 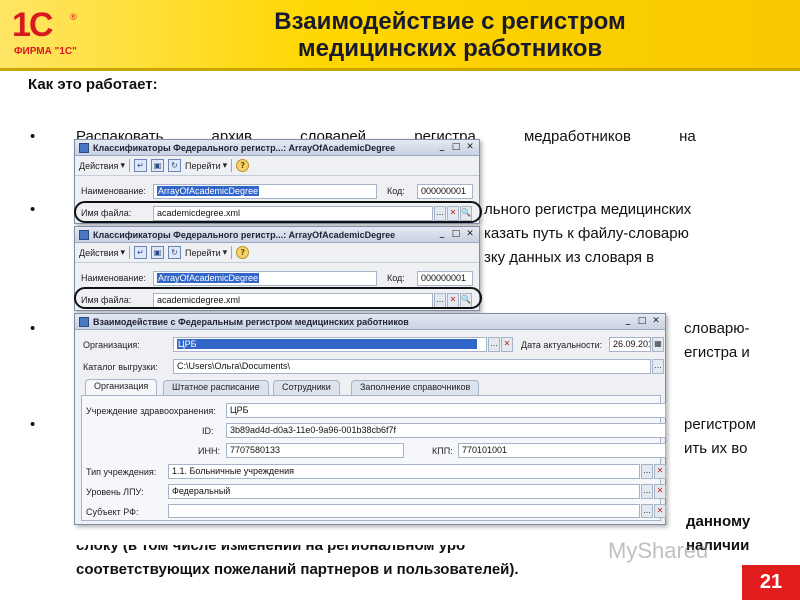 I want to click on slide-title-line1: Взаимодействие с регистром, so click(x=450, y=21).